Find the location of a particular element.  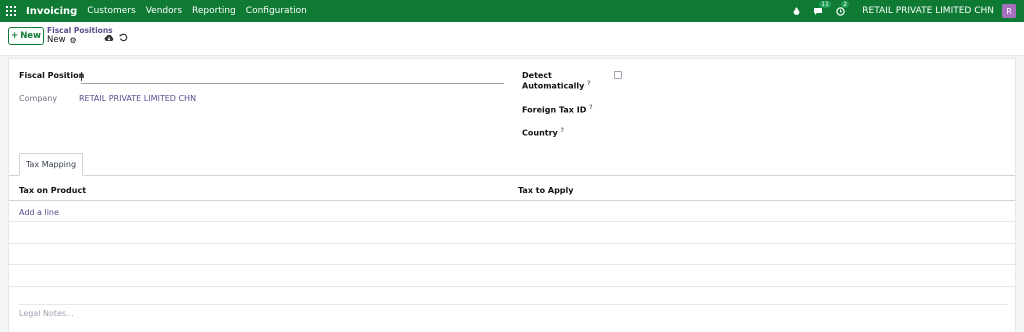

plus-icon: + is located at coordinates (15, 36).